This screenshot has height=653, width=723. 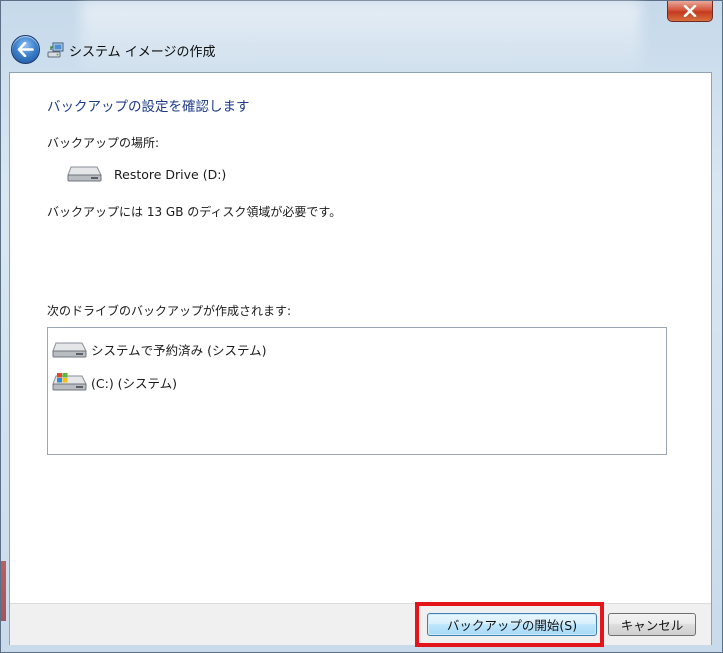 I want to click on backup-location-label: バックアップの場所:, so click(x=103, y=143).